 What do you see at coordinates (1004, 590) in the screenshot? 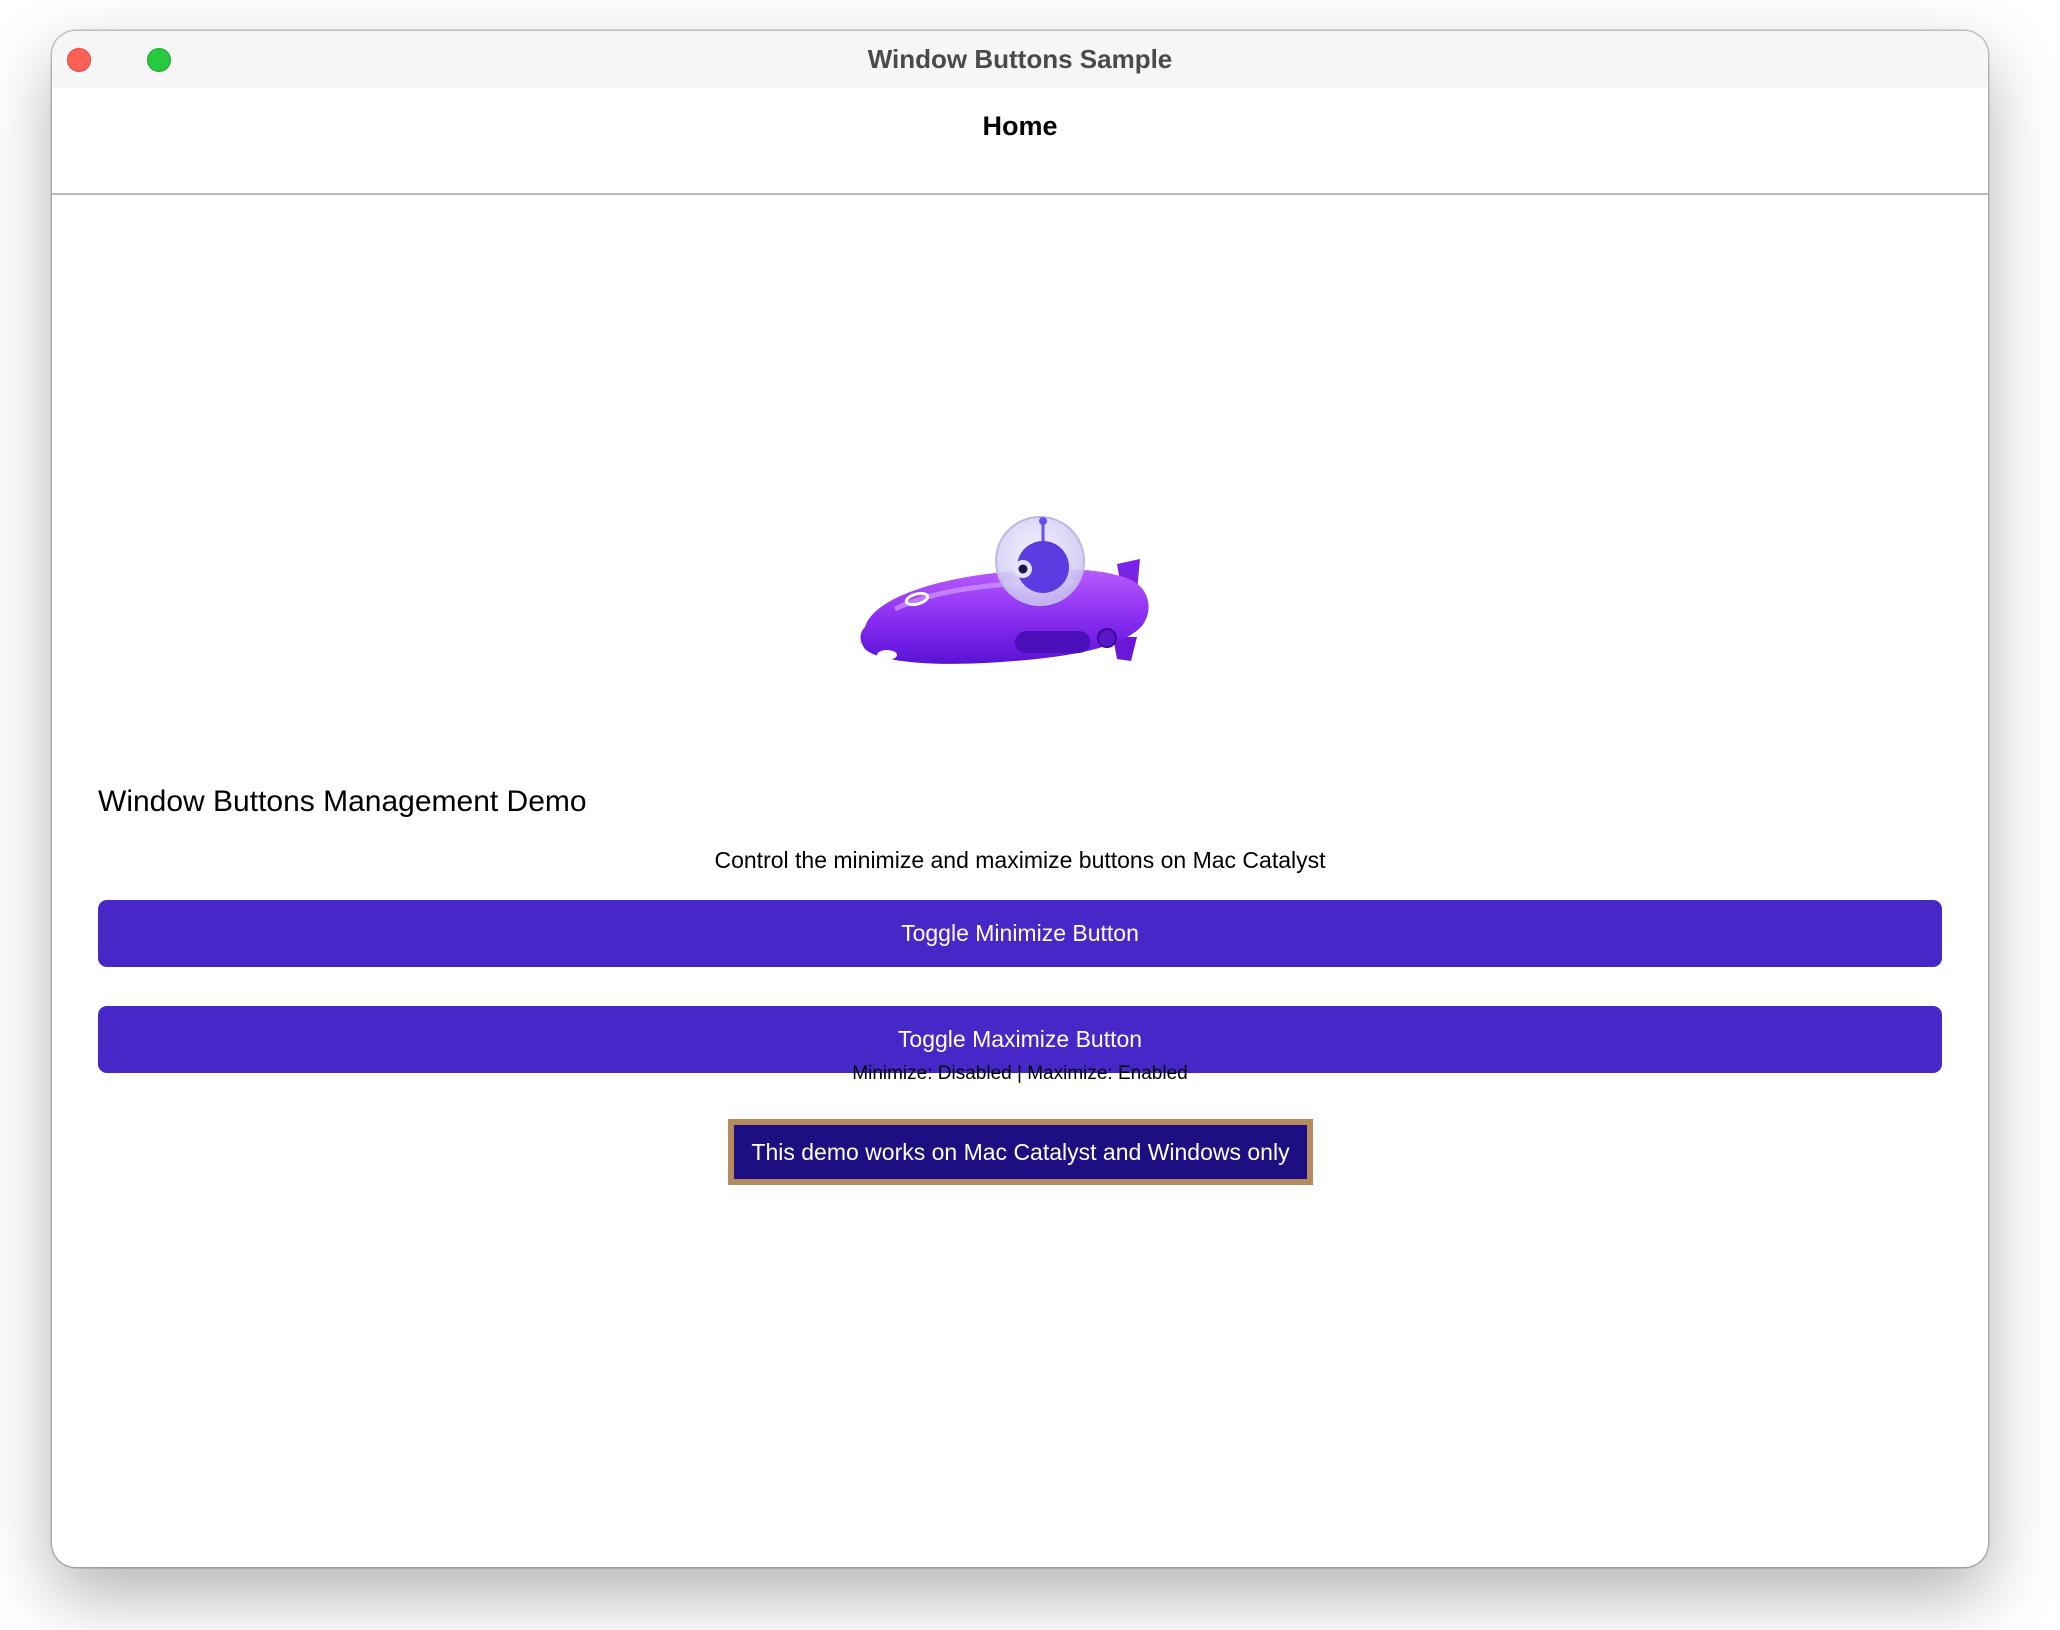
I see `submarine-mascot-icon` at bounding box center [1004, 590].